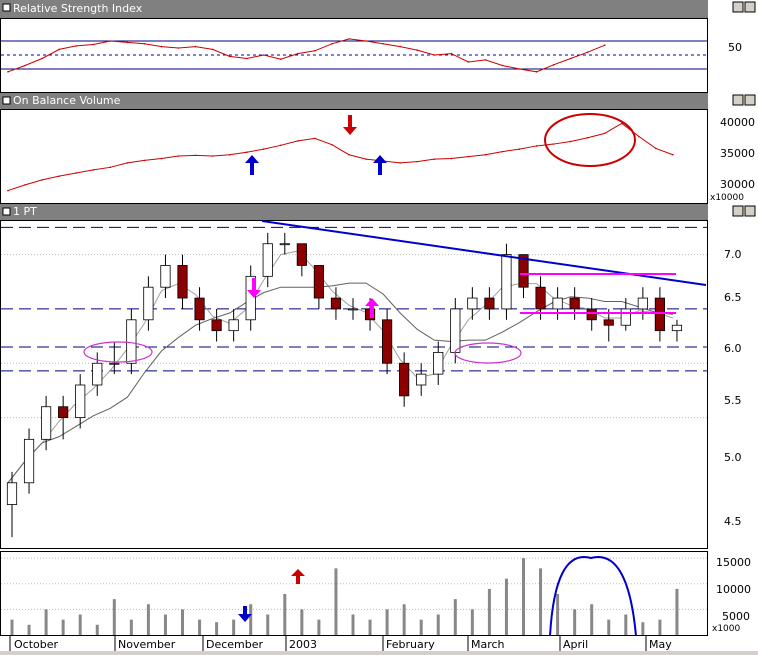 The image size is (758, 655). I want to click on month-label: October, so click(36, 644).